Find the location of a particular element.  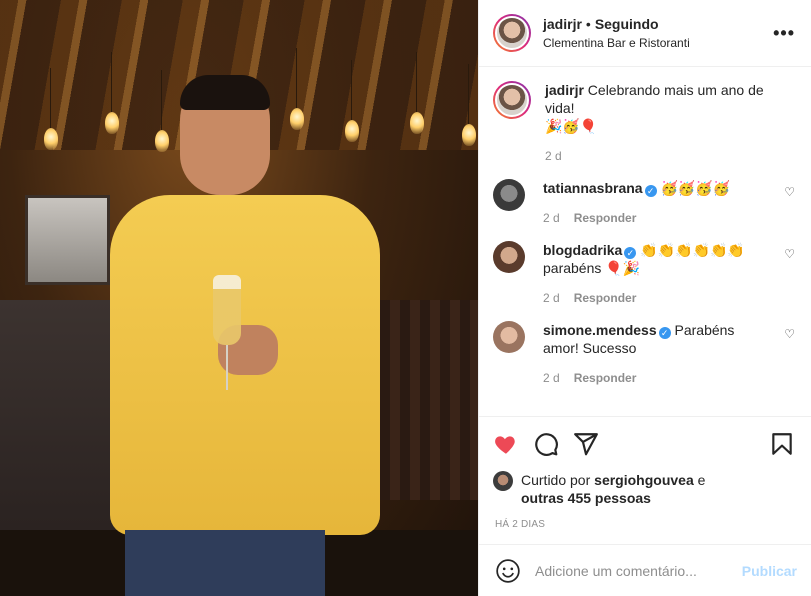

comment-icon is located at coordinates (546, 444).